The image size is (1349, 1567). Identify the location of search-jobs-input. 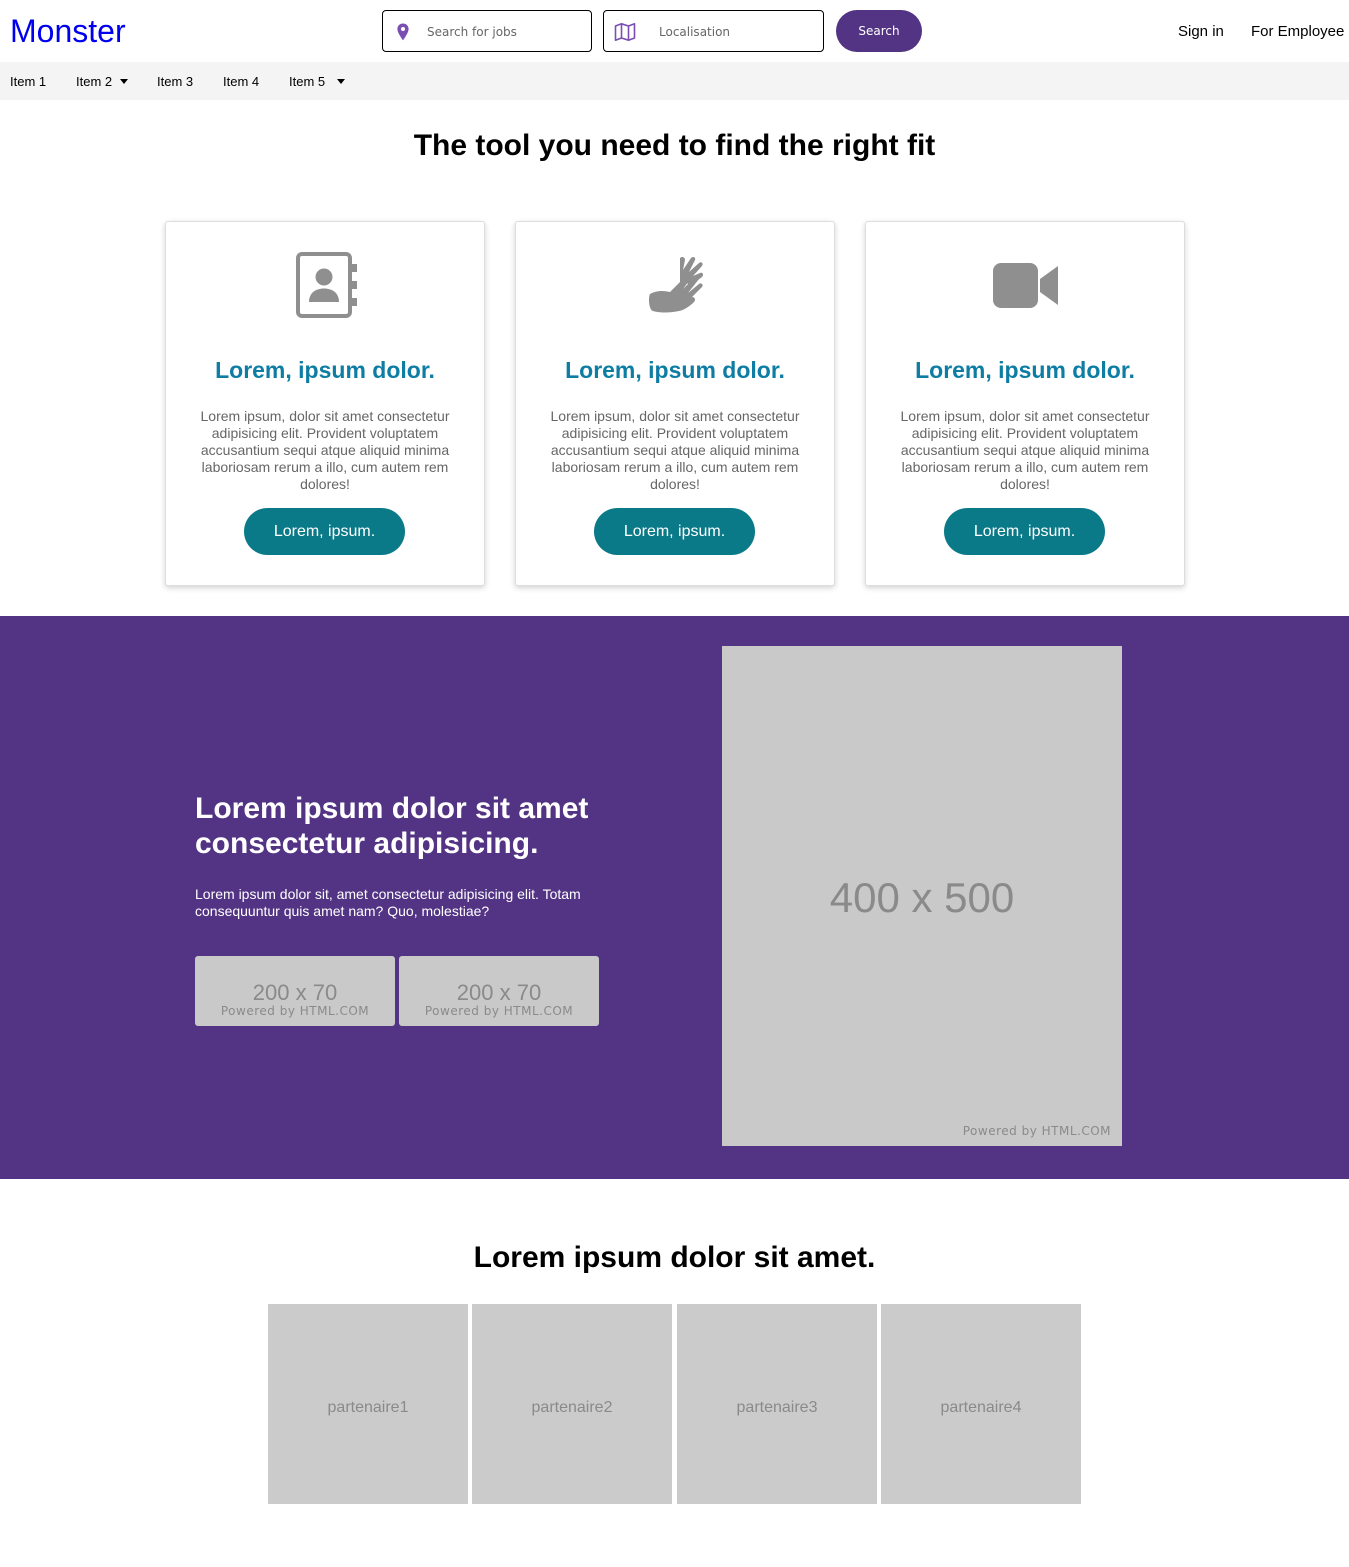
(507, 32).